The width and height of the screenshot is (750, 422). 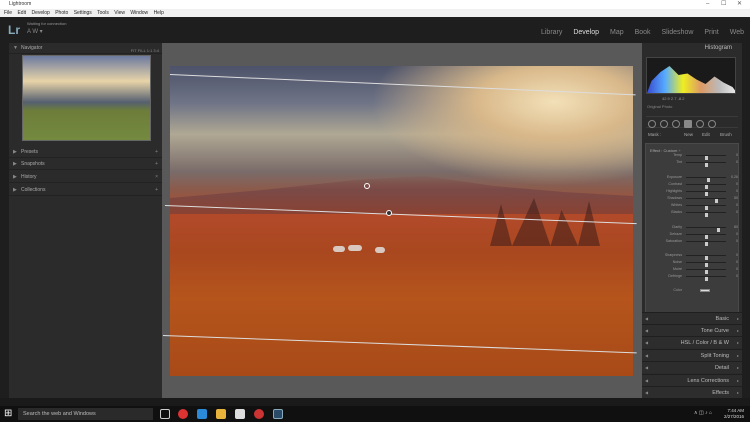 I want to click on menu-develop: Develop, so click(x=40, y=13).